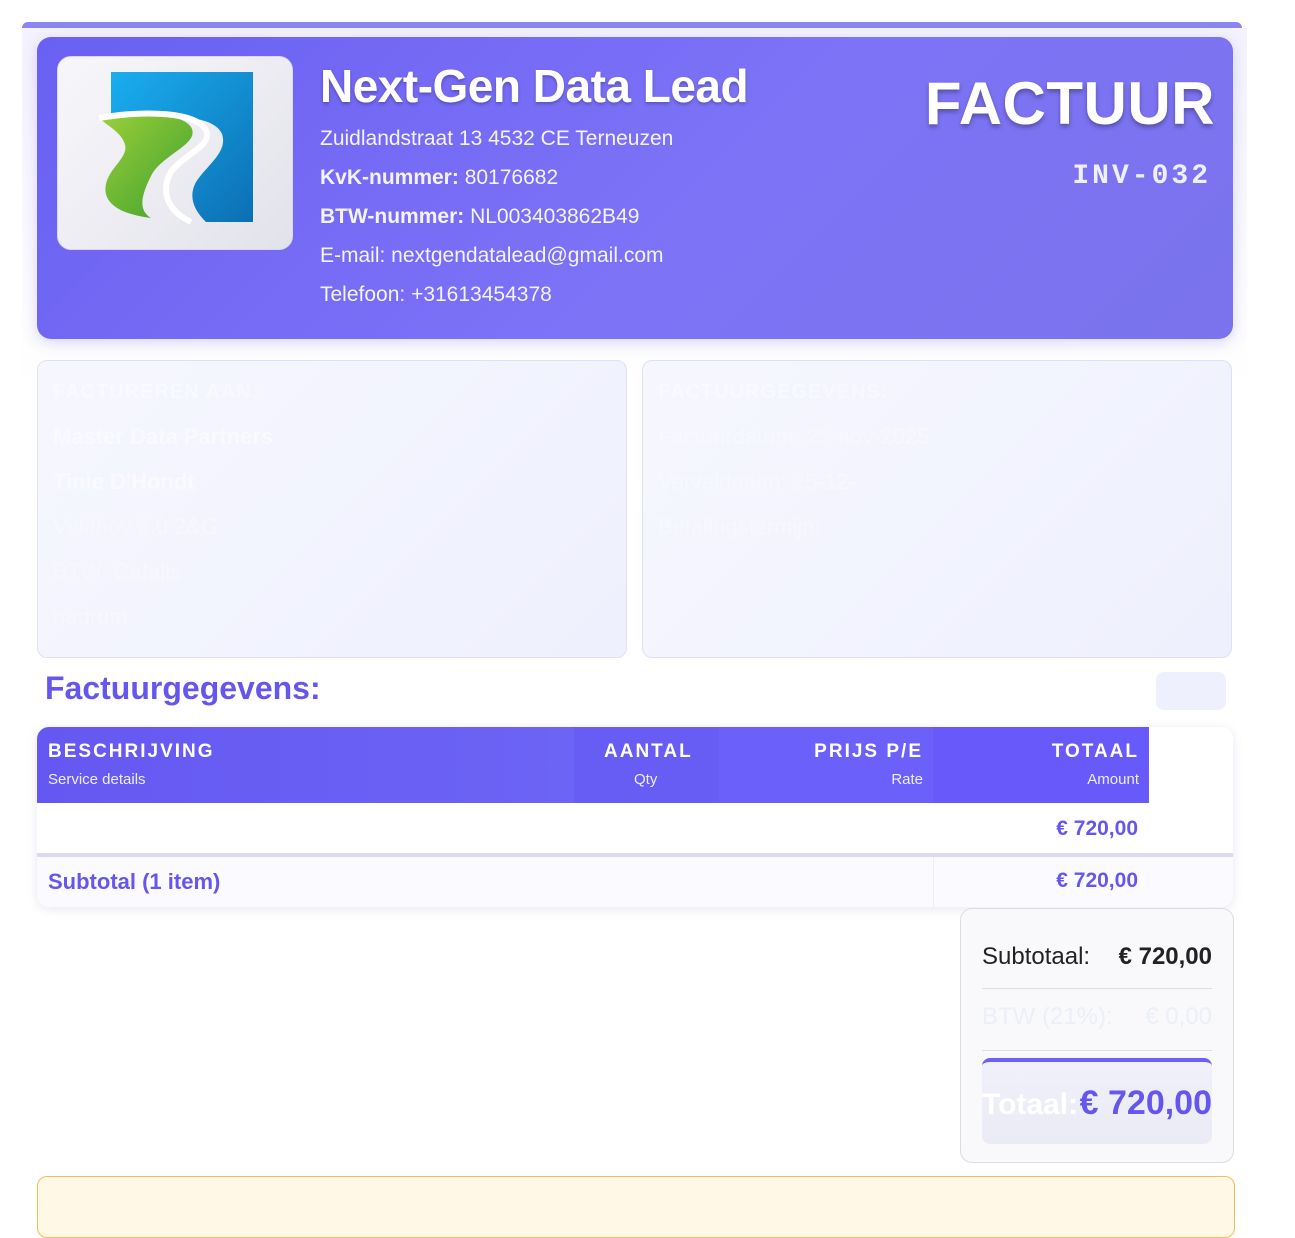 The height and width of the screenshot is (1238, 1295). I want to click on col-rate: PRIJS P/E Rate, so click(826, 765).